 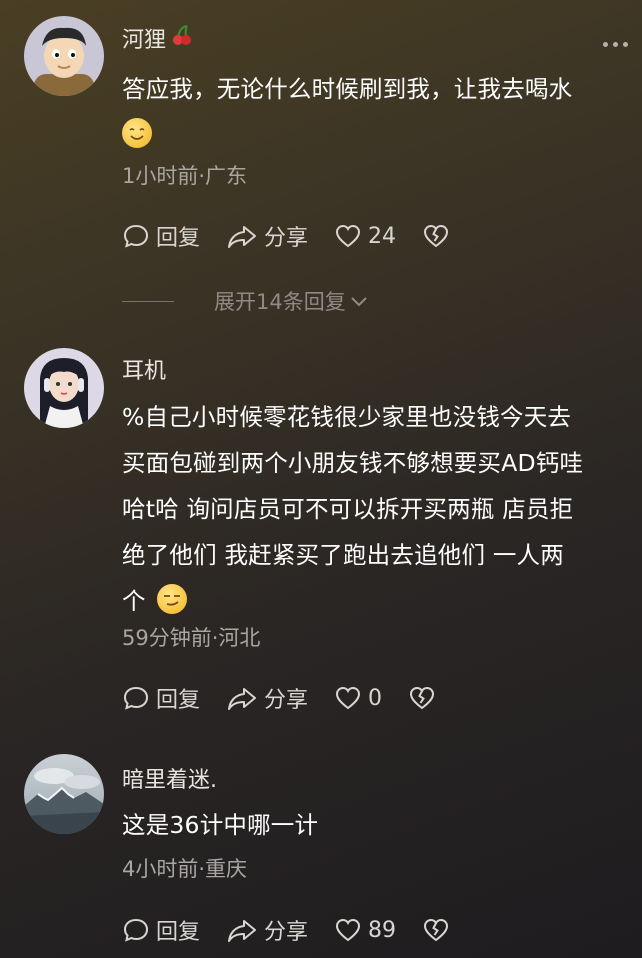 What do you see at coordinates (148, 301) in the screenshot?
I see `divider-line` at bounding box center [148, 301].